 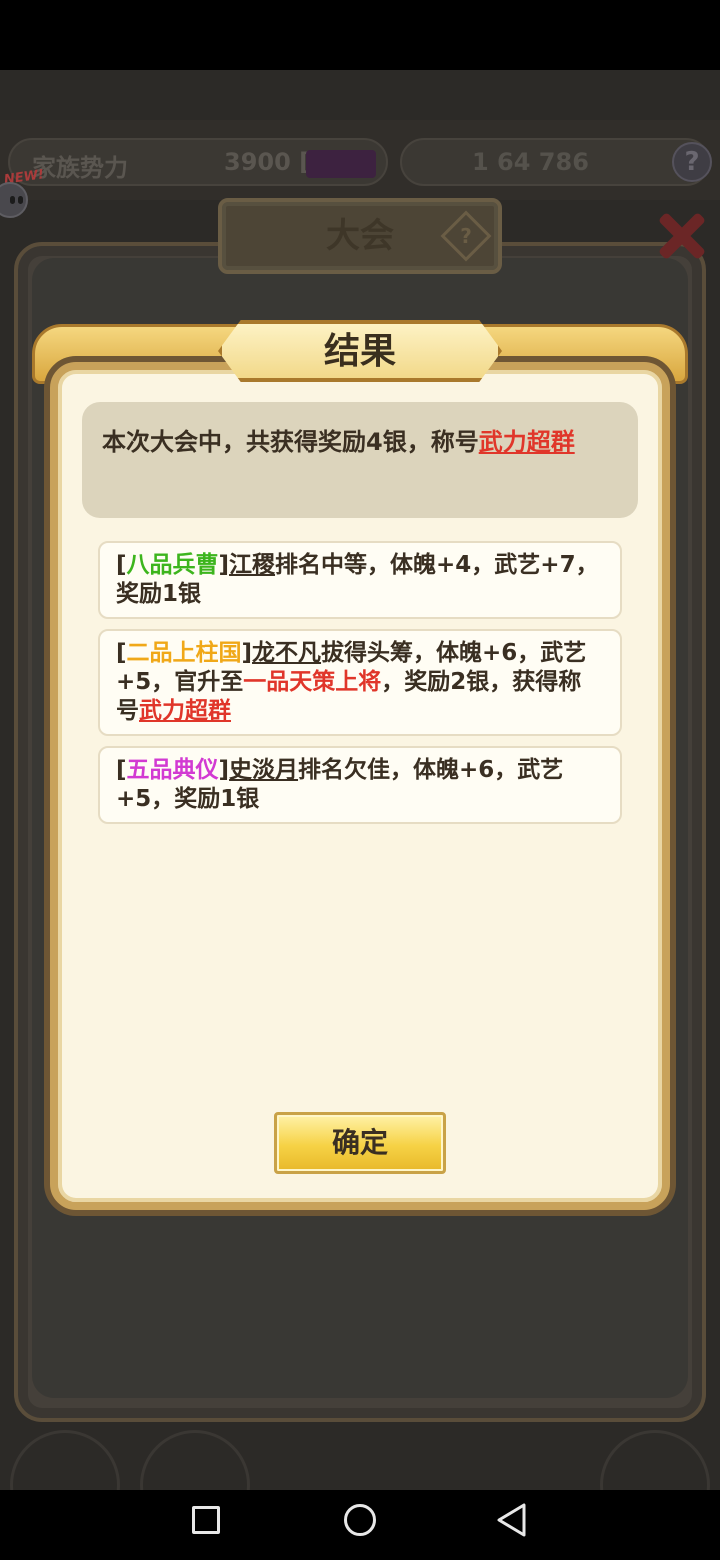 What do you see at coordinates (286, 653) in the screenshot?
I see `member-name: 龙不凡` at bounding box center [286, 653].